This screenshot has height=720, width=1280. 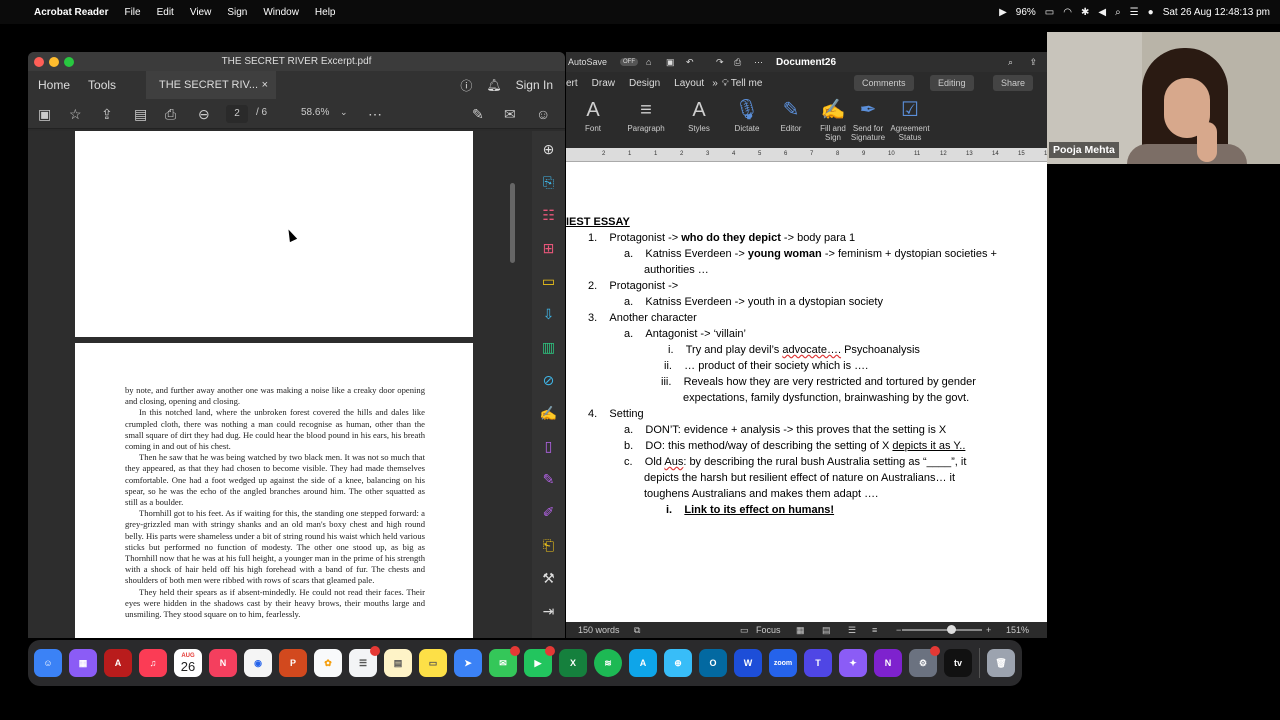 What do you see at coordinates (510, 114) in the screenshot?
I see `mail-icon: ✉` at bounding box center [510, 114].